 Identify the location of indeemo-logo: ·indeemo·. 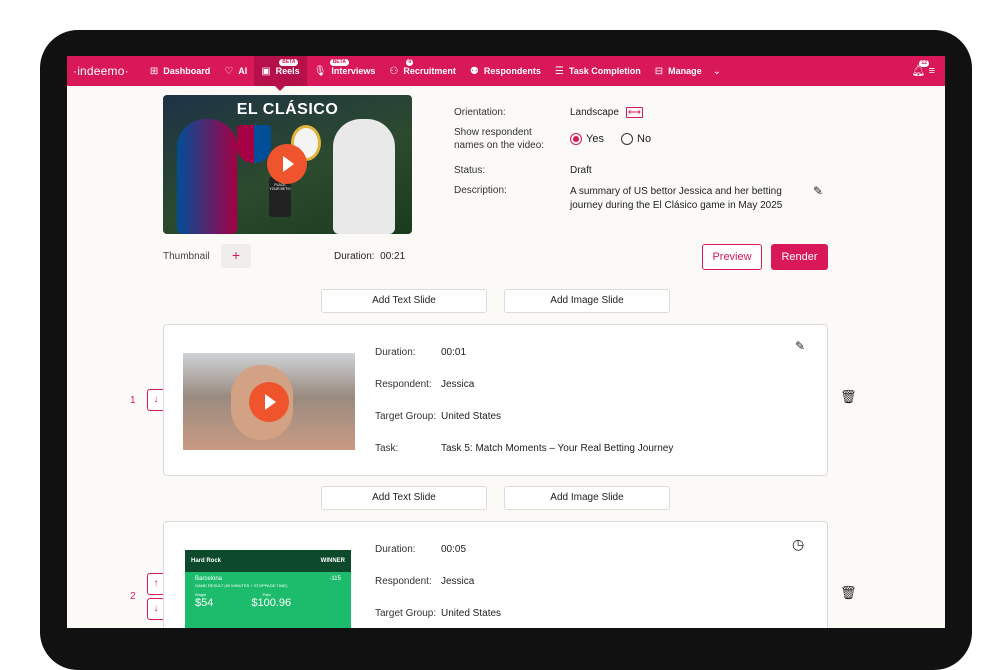
(101, 71).